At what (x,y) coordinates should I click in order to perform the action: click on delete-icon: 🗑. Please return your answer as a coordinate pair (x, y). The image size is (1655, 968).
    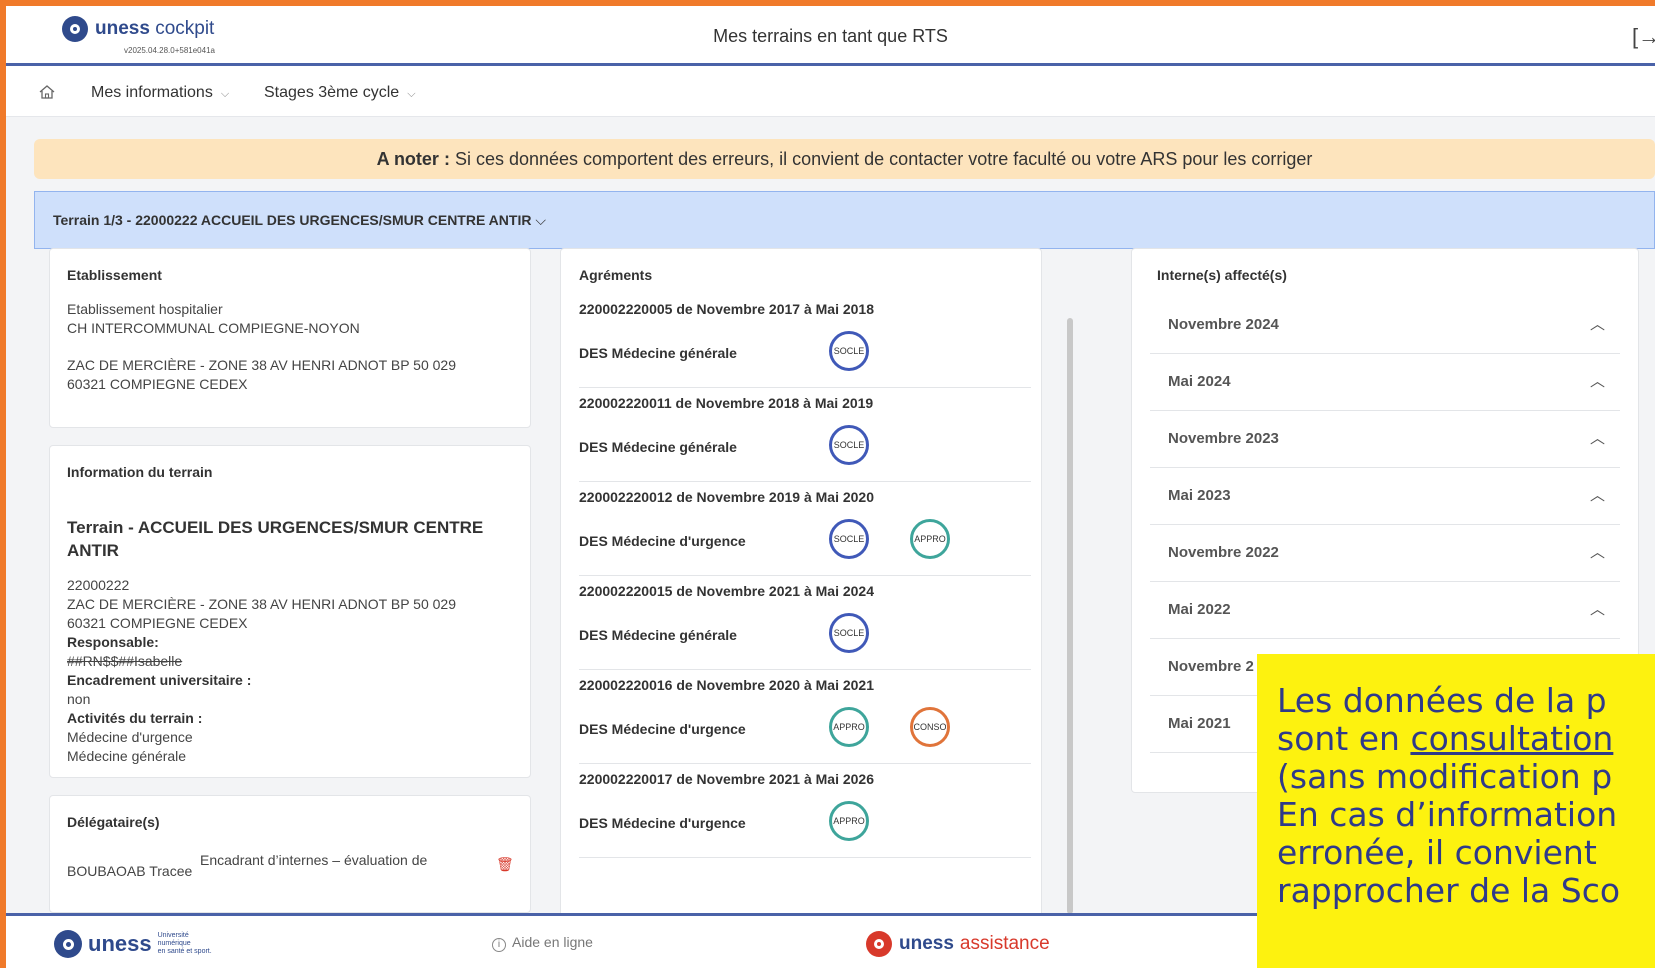
    Looking at the image, I should click on (505, 864).